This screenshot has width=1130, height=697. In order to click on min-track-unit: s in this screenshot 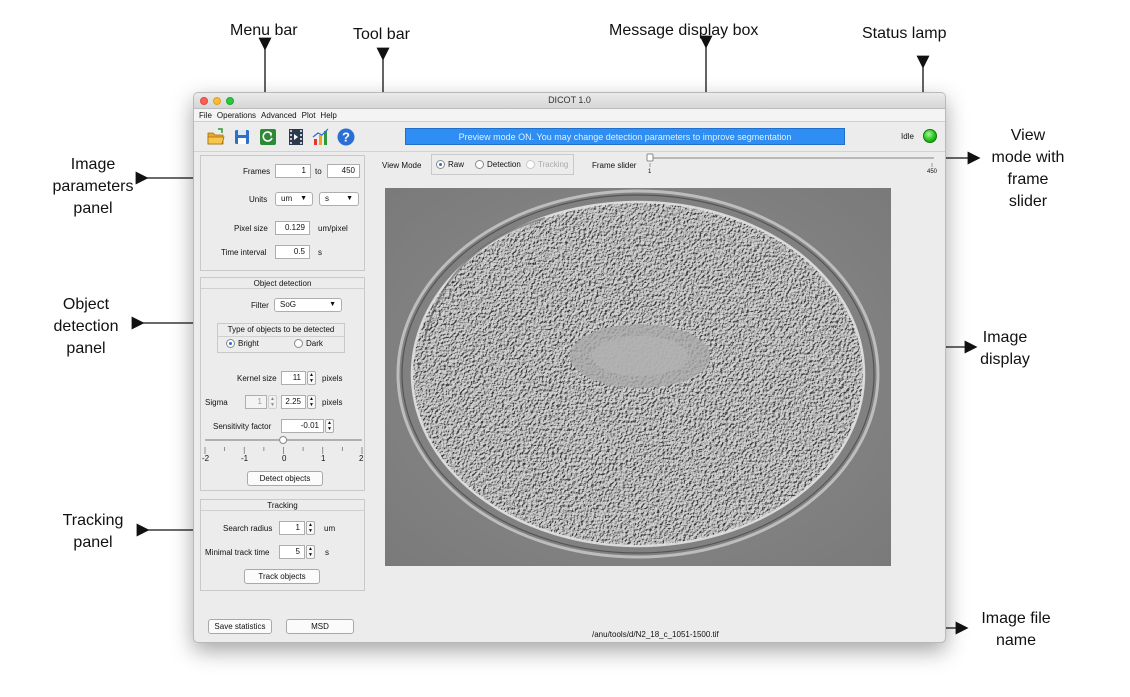, I will do `click(327, 552)`.